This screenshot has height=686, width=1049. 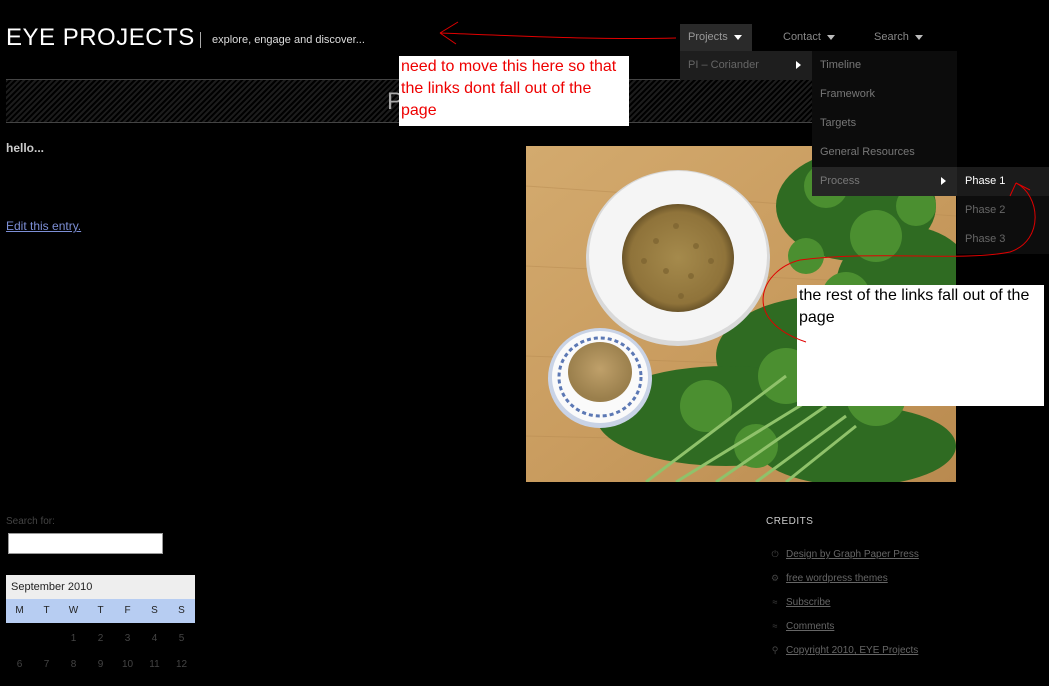 I want to click on credit-label: Subscribe, so click(x=808, y=602).